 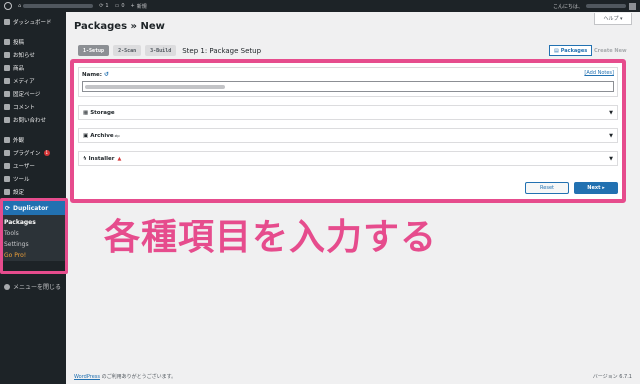 I want to click on installer-label: Installer, so click(x=101, y=158).